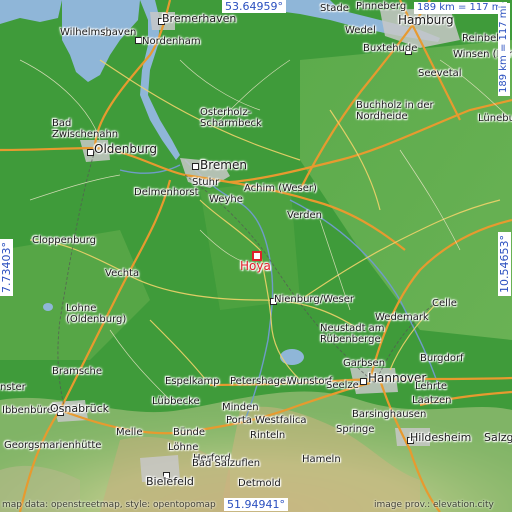 The height and width of the screenshot is (512, 512). Describe the element at coordinates (79, 408) in the screenshot. I see `place-osnabruck: Osnabrück` at that location.